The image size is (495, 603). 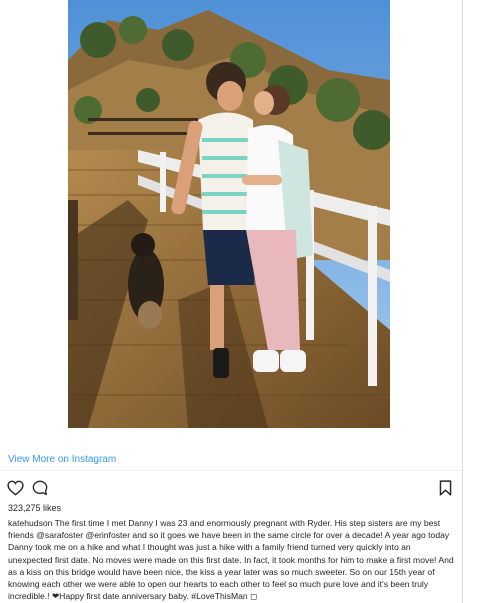 What do you see at coordinates (231, 489) in the screenshot?
I see `post-action-bar` at bounding box center [231, 489].